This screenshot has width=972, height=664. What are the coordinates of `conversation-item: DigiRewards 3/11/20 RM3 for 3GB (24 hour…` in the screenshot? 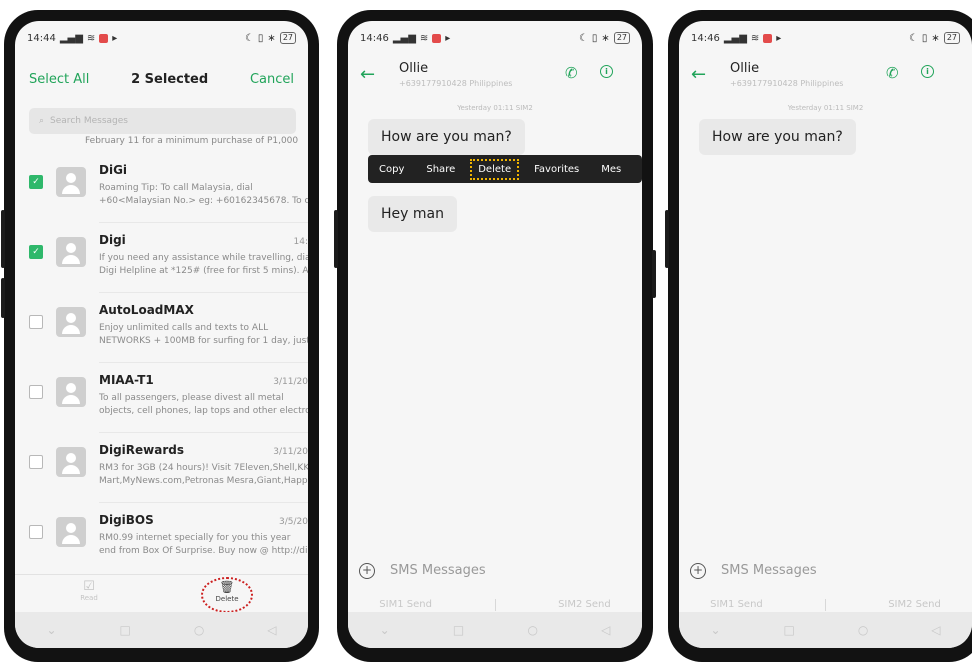 It's located at (161, 468).